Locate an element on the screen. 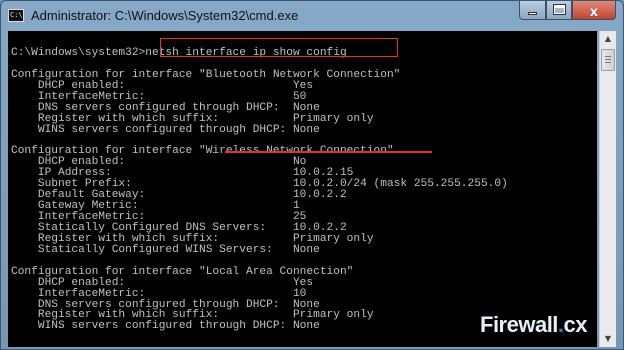 This screenshot has height=350, width=624. firewall-cx-watermark: Firewall.cx is located at coordinates (534, 324).